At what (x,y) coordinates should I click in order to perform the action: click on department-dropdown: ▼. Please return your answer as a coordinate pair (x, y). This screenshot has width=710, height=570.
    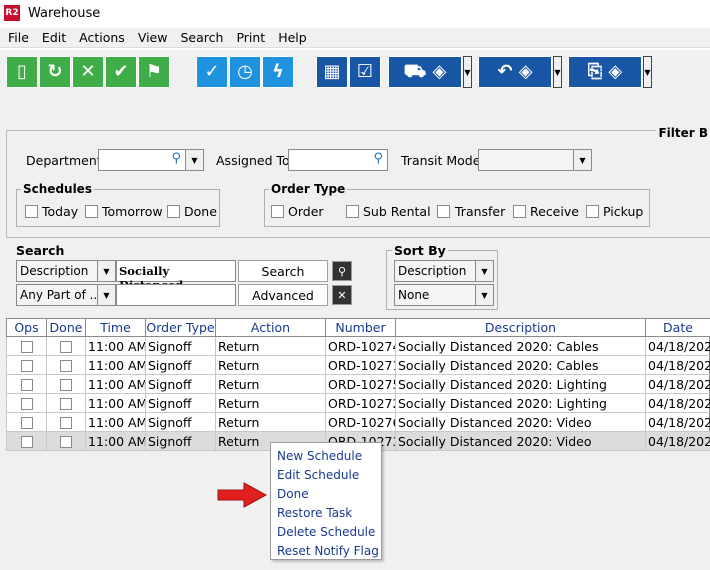
    Looking at the image, I should click on (194, 160).